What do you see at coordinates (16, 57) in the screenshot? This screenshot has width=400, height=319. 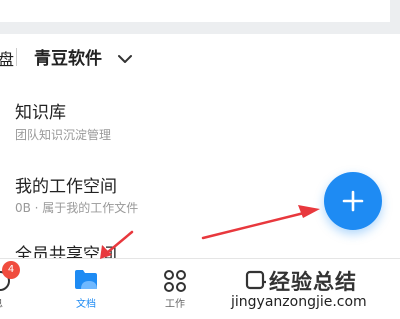 I see `header-divider` at bounding box center [16, 57].